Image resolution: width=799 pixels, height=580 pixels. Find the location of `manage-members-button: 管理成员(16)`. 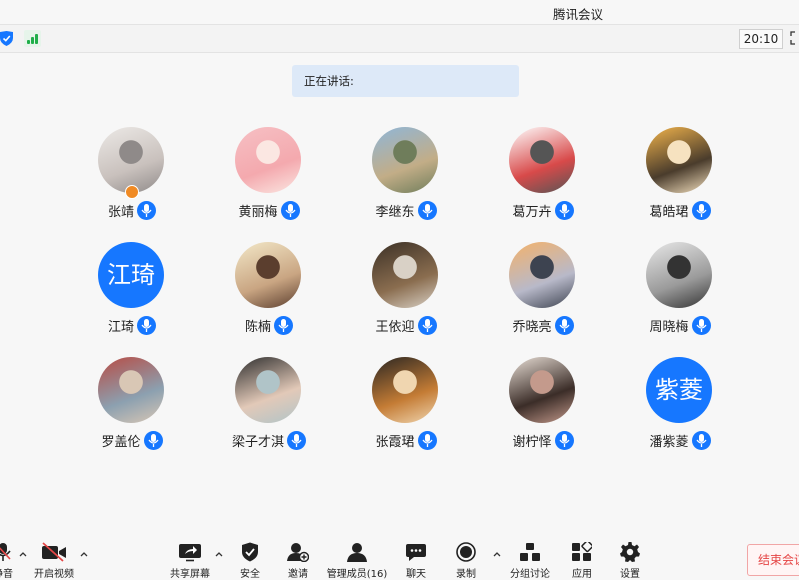

manage-members-button: 管理成员(16) is located at coordinates (357, 558).